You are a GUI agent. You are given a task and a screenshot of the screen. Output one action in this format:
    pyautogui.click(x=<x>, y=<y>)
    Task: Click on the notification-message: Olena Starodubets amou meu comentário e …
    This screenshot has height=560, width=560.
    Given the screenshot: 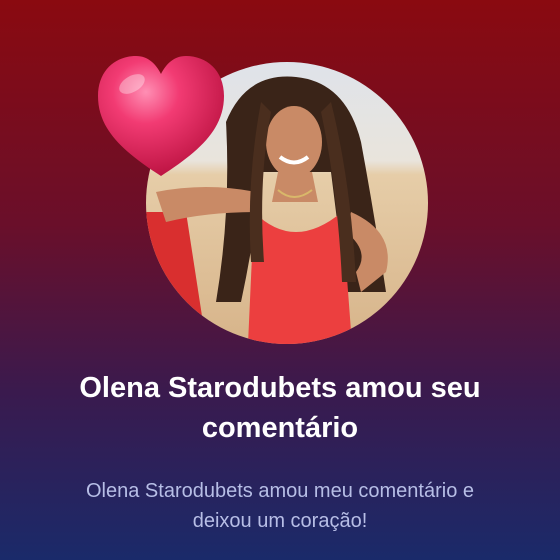 What is the action you would take?
    pyautogui.click(x=280, y=506)
    